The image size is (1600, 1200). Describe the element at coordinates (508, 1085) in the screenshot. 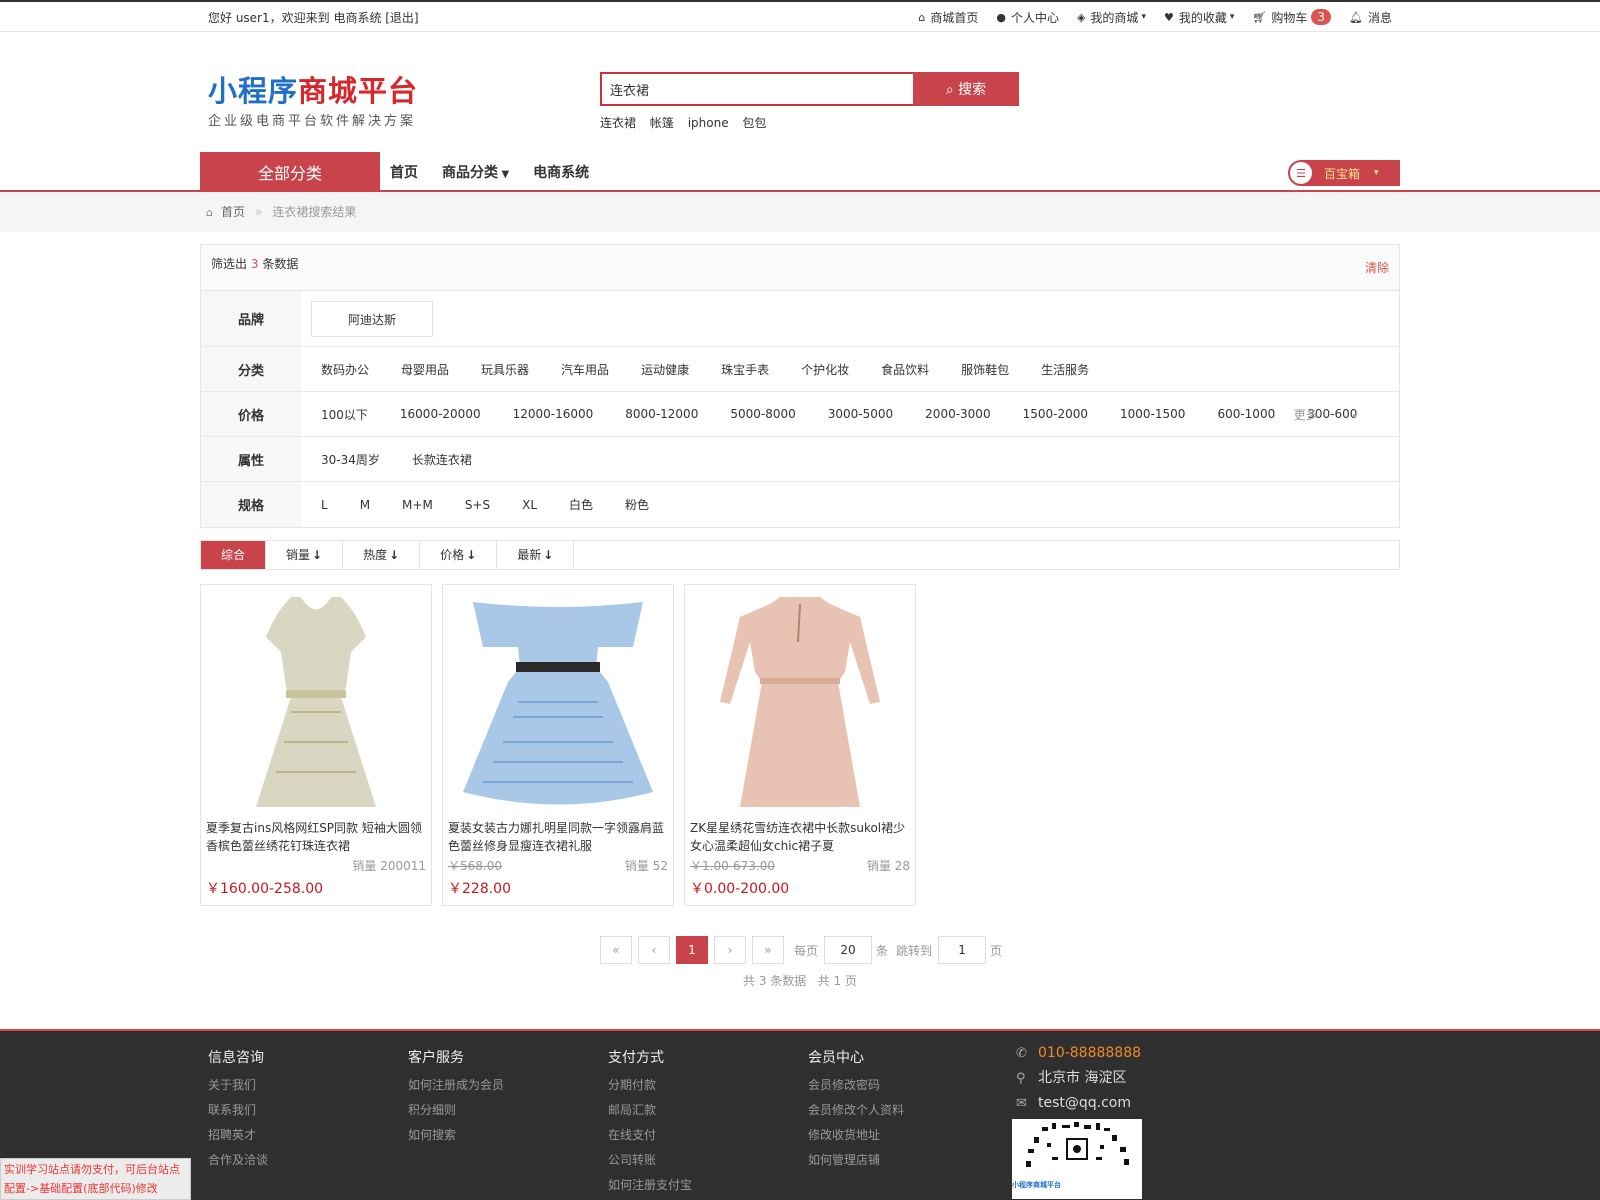

I see `footer-link: 如何注册成为会员` at that location.